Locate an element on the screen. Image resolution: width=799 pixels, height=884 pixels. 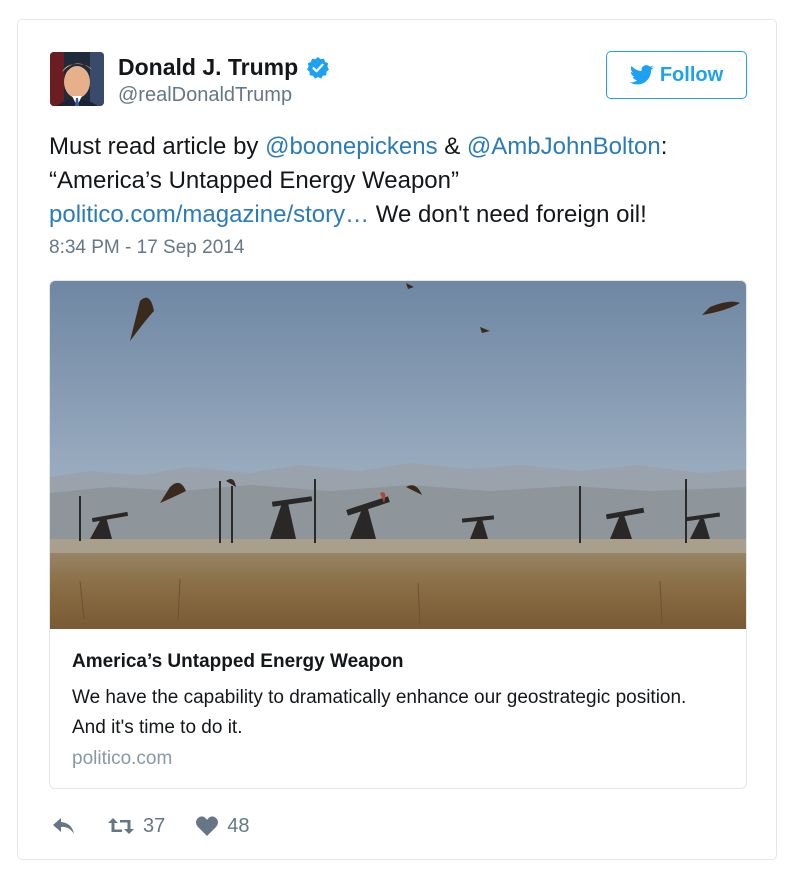
author-name: Donald J. Trump is located at coordinates (224, 67).